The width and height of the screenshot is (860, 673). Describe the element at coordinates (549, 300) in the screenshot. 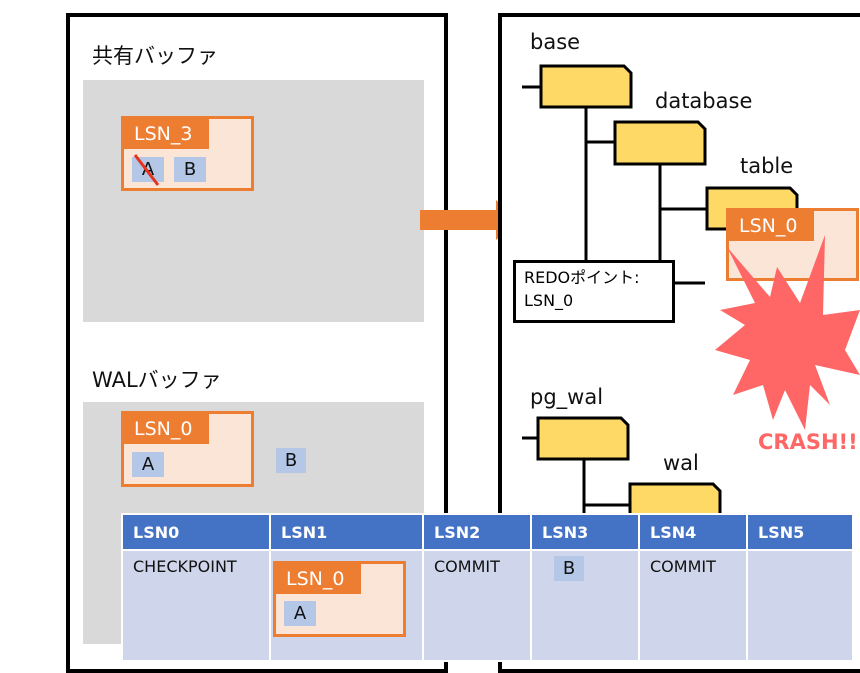

I see `redo-point-lsn: LSN_0` at that location.